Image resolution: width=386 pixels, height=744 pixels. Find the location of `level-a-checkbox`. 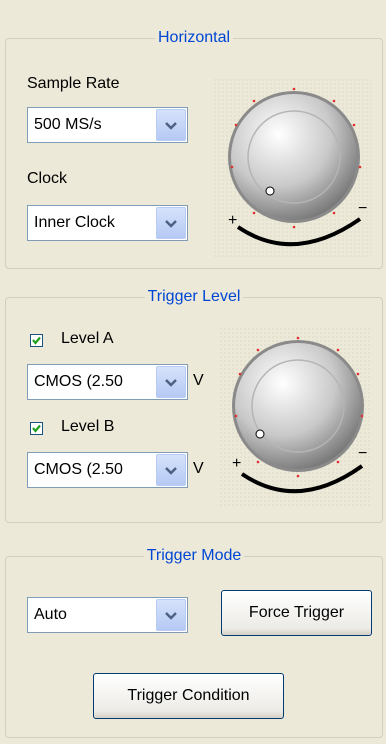

level-a-checkbox is located at coordinates (36, 340).